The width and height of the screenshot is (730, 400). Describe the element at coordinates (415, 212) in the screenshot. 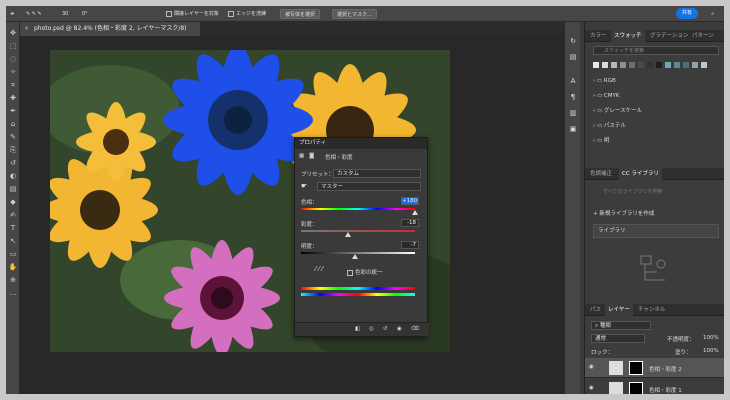

I see `hue-slider-thumb` at that location.